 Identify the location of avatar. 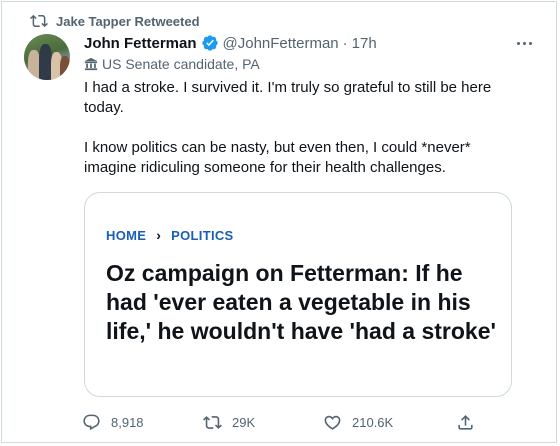
(47, 57).